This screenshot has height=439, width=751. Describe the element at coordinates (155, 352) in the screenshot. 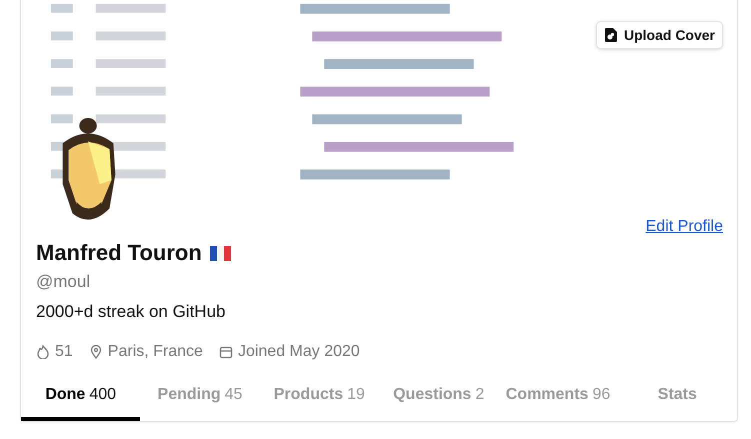

I see `meta-text: Paris, France` at that location.